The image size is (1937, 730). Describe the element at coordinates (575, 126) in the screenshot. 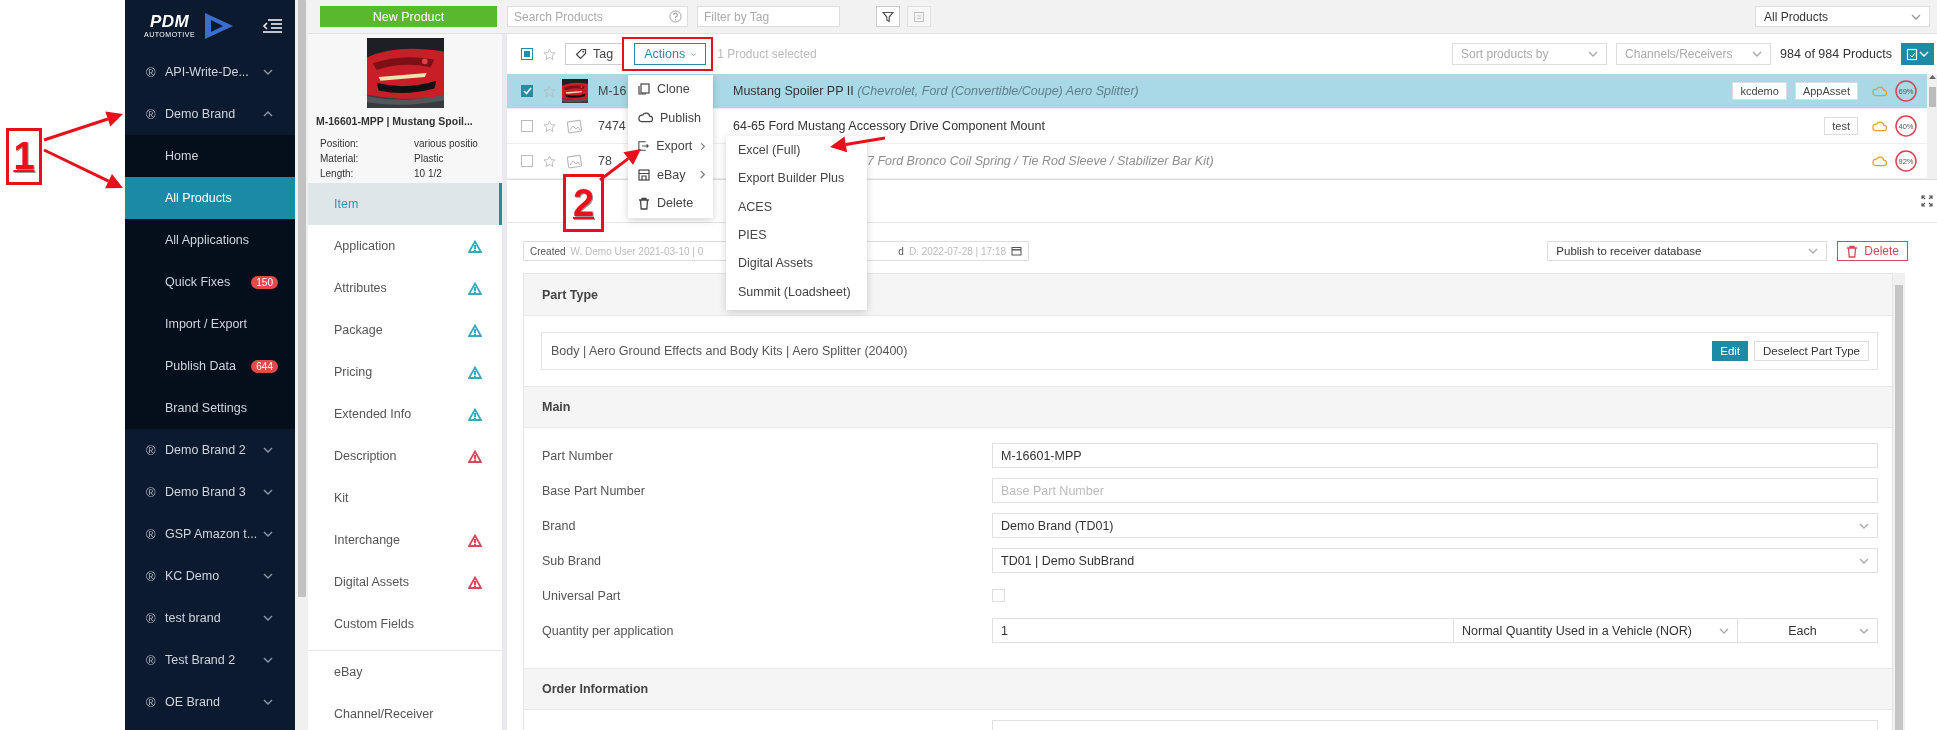

I see `image-placeholder-icon` at that location.